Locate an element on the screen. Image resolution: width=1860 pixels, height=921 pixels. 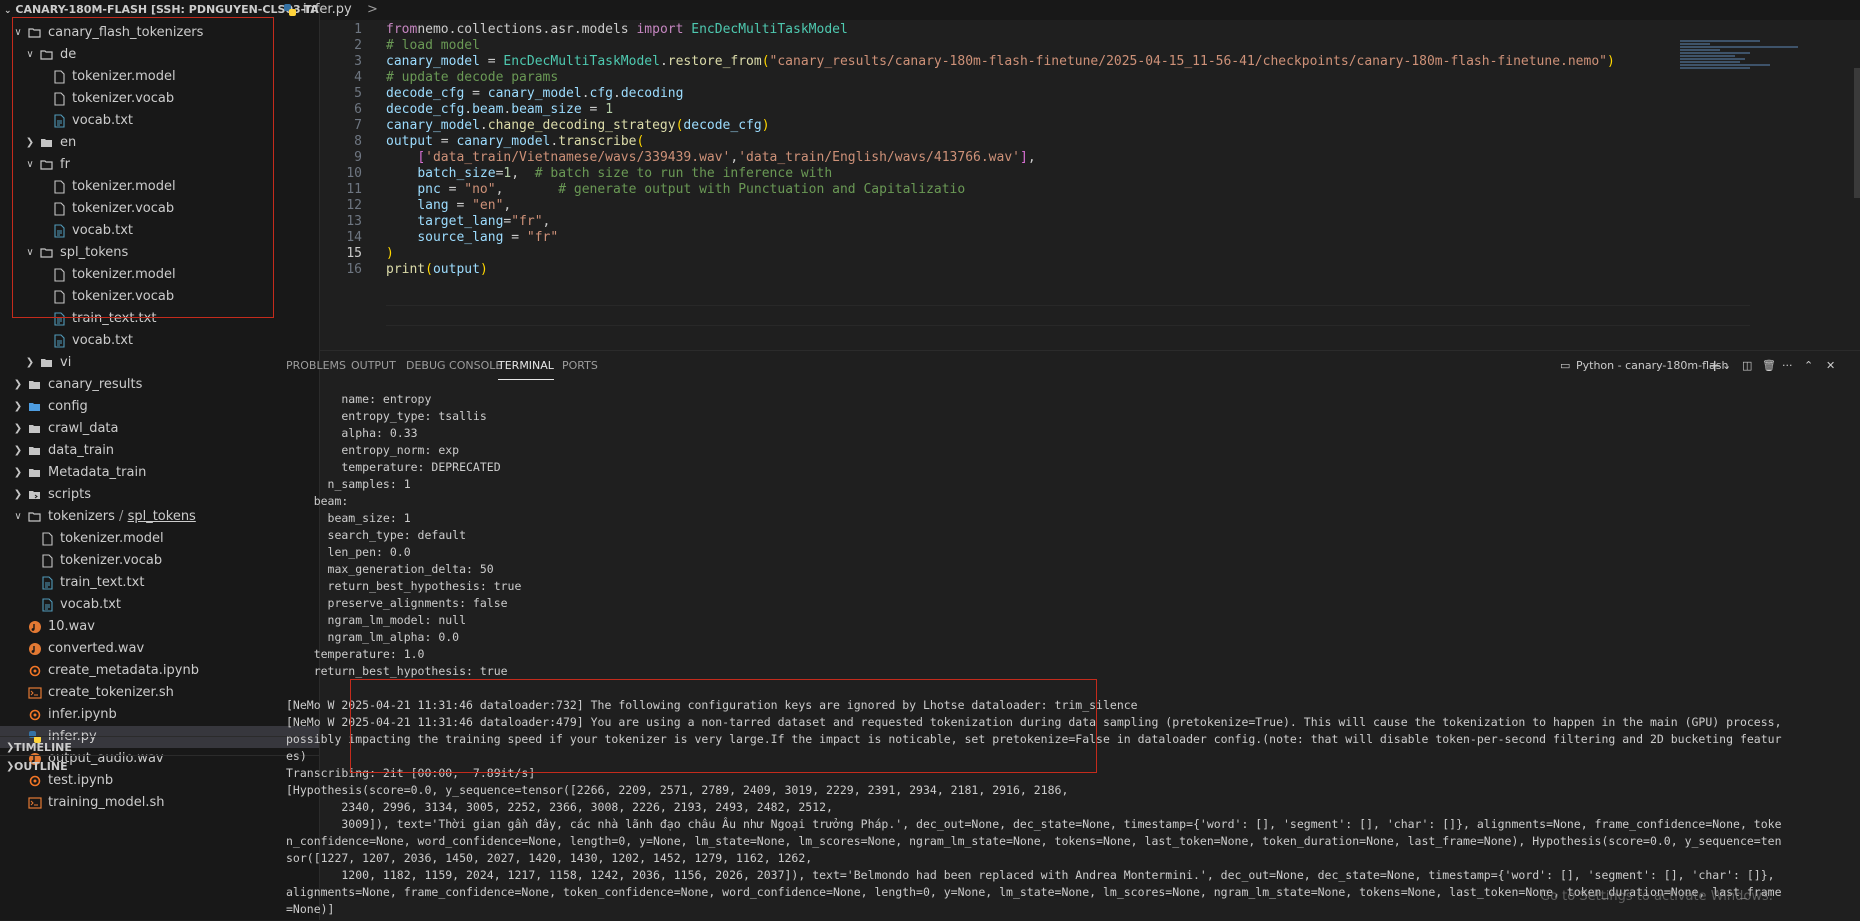
tree-item-label: crawl_data is located at coordinates (83, 428).